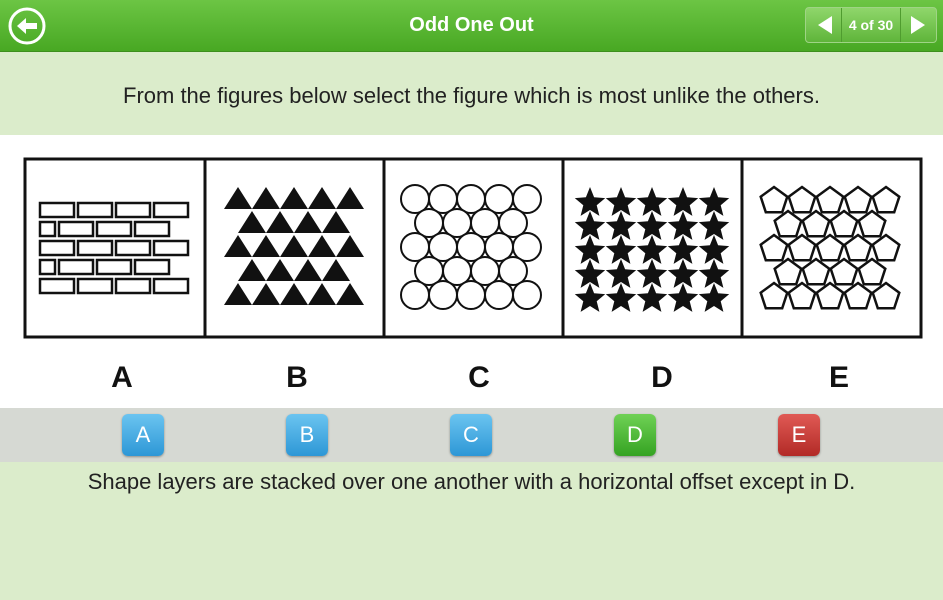 This screenshot has width=943, height=600. I want to click on answer-button-e: E, so click(799, 435).